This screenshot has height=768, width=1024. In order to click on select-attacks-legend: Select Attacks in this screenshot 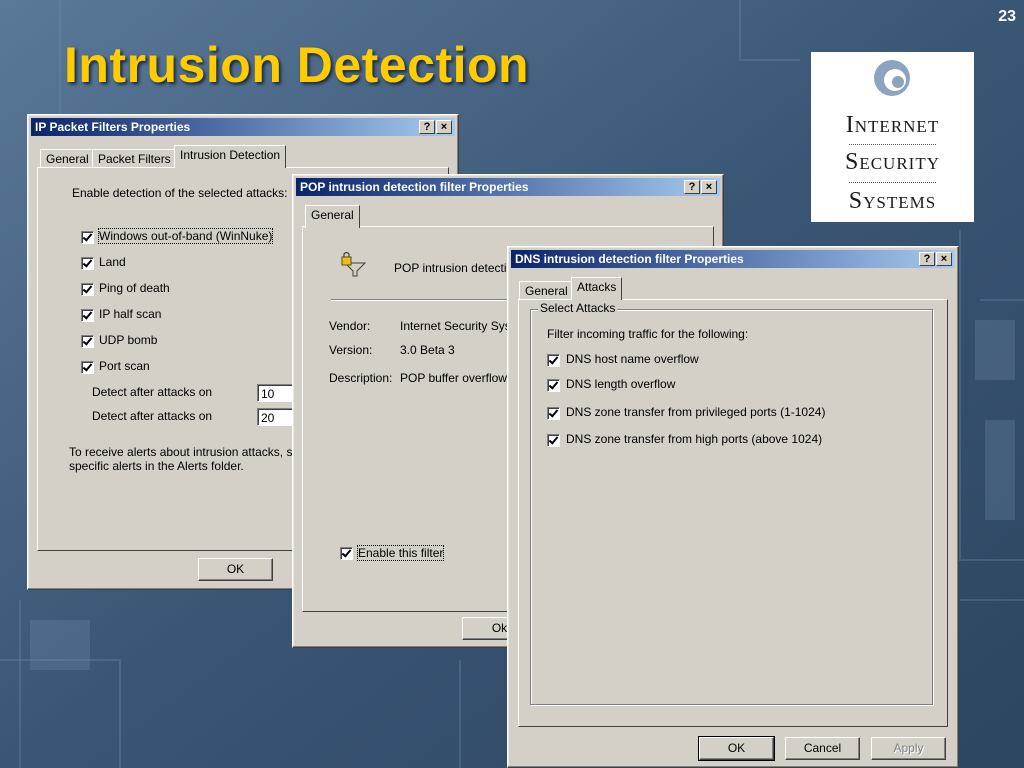, I will do `click(578, 308)`.